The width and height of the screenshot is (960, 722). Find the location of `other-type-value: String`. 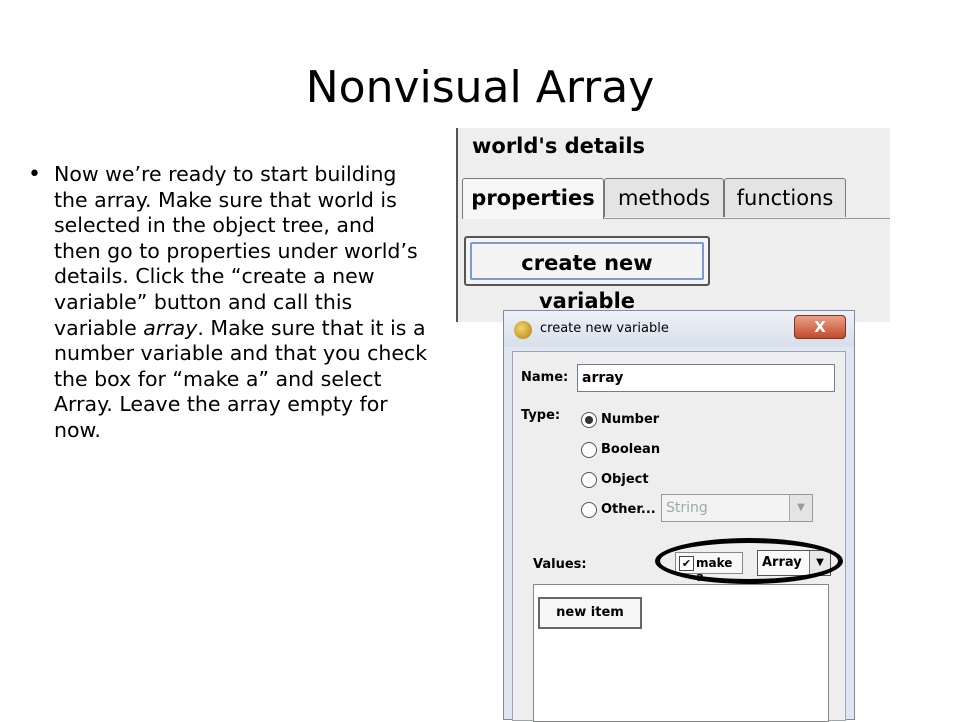

other-type-value: String is located at coordinates (687, 508).